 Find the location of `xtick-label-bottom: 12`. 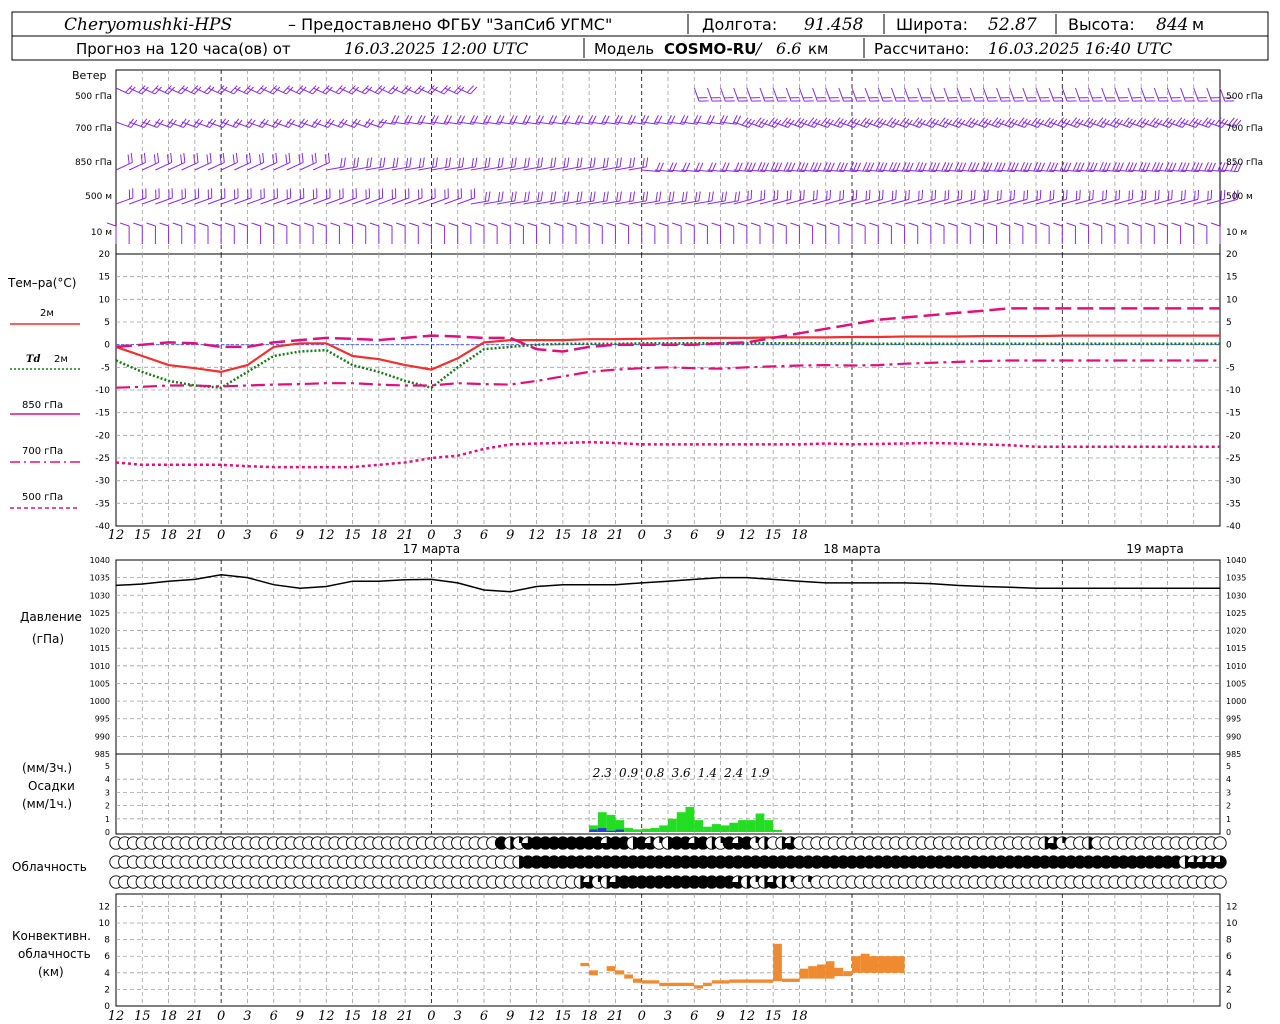

xtick-label-bottom: 12 is located at coordinates (116, 1016).